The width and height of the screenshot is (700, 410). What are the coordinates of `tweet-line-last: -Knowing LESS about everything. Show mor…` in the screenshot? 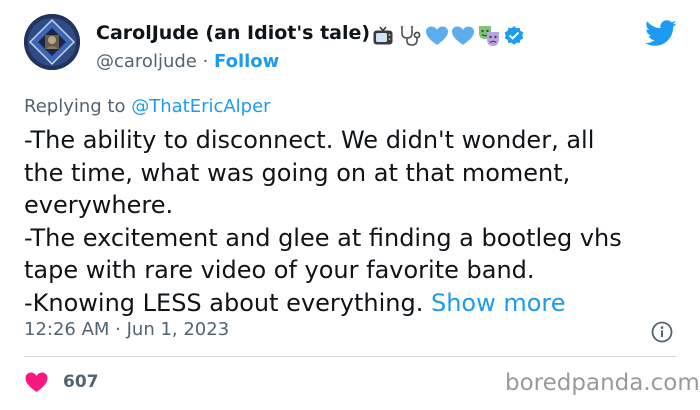 It's located at (349, 303).